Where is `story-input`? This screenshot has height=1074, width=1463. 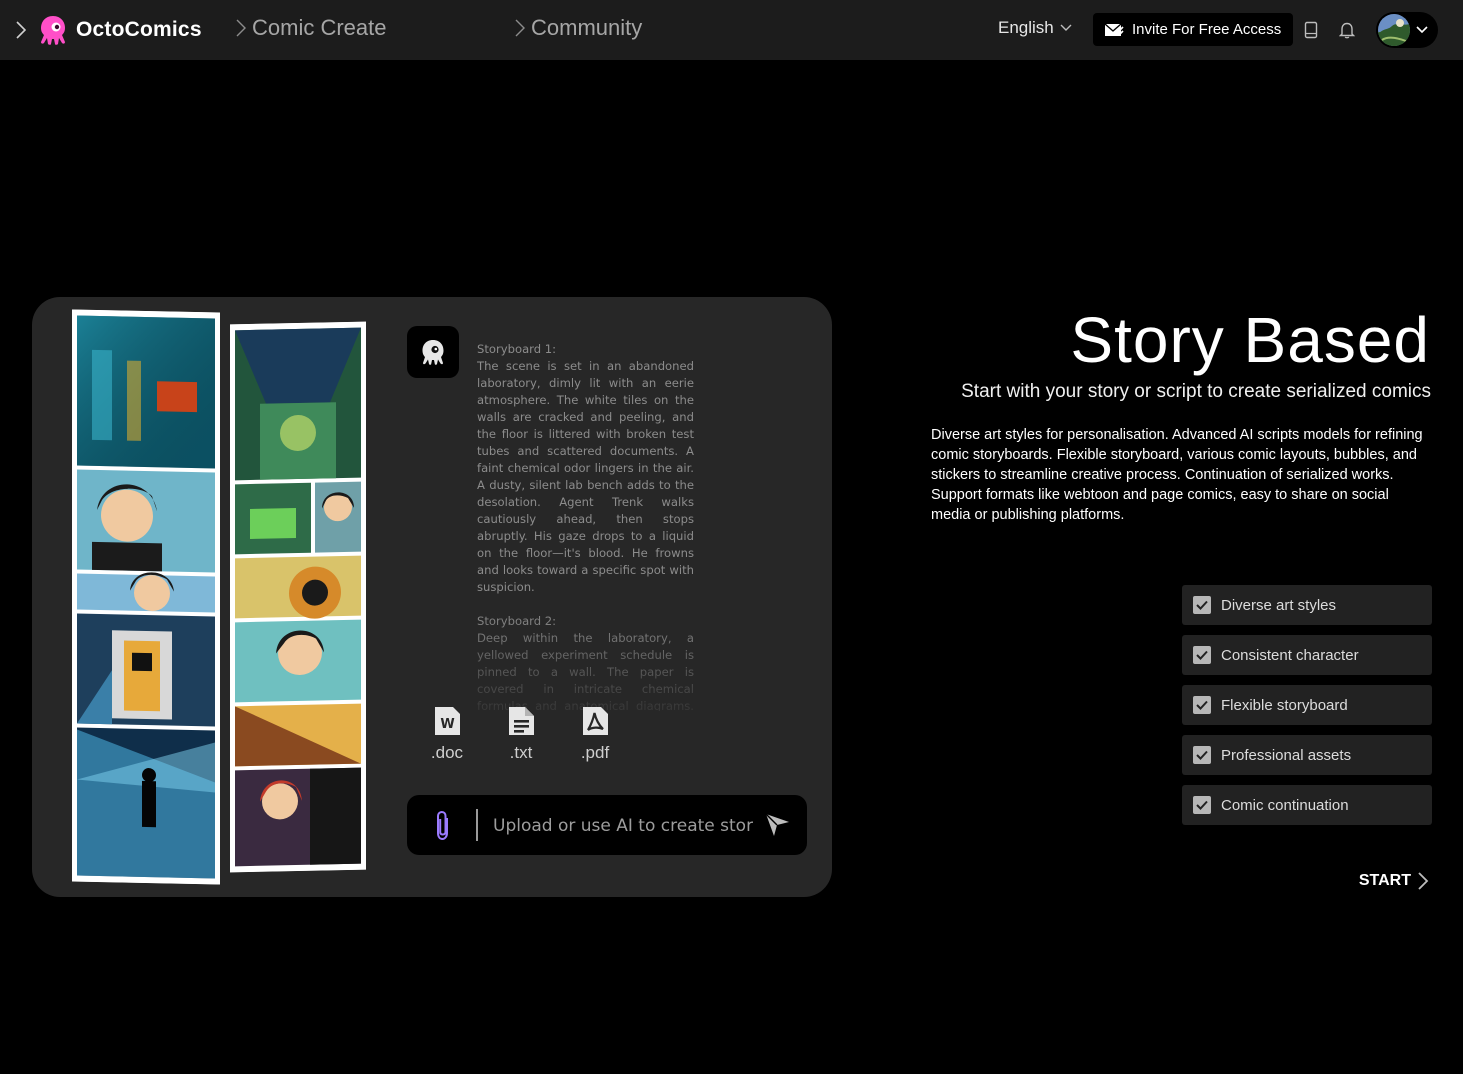 story-input is located at coordinates (623, 826).